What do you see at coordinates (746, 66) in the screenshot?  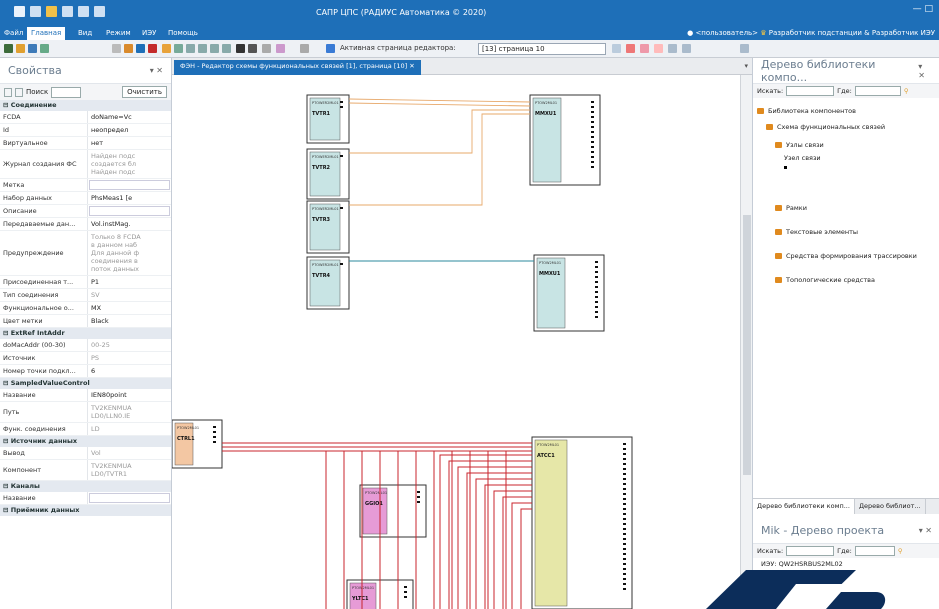 I see `tab-menu-icon: ▾` at bounding box center [746, 66].